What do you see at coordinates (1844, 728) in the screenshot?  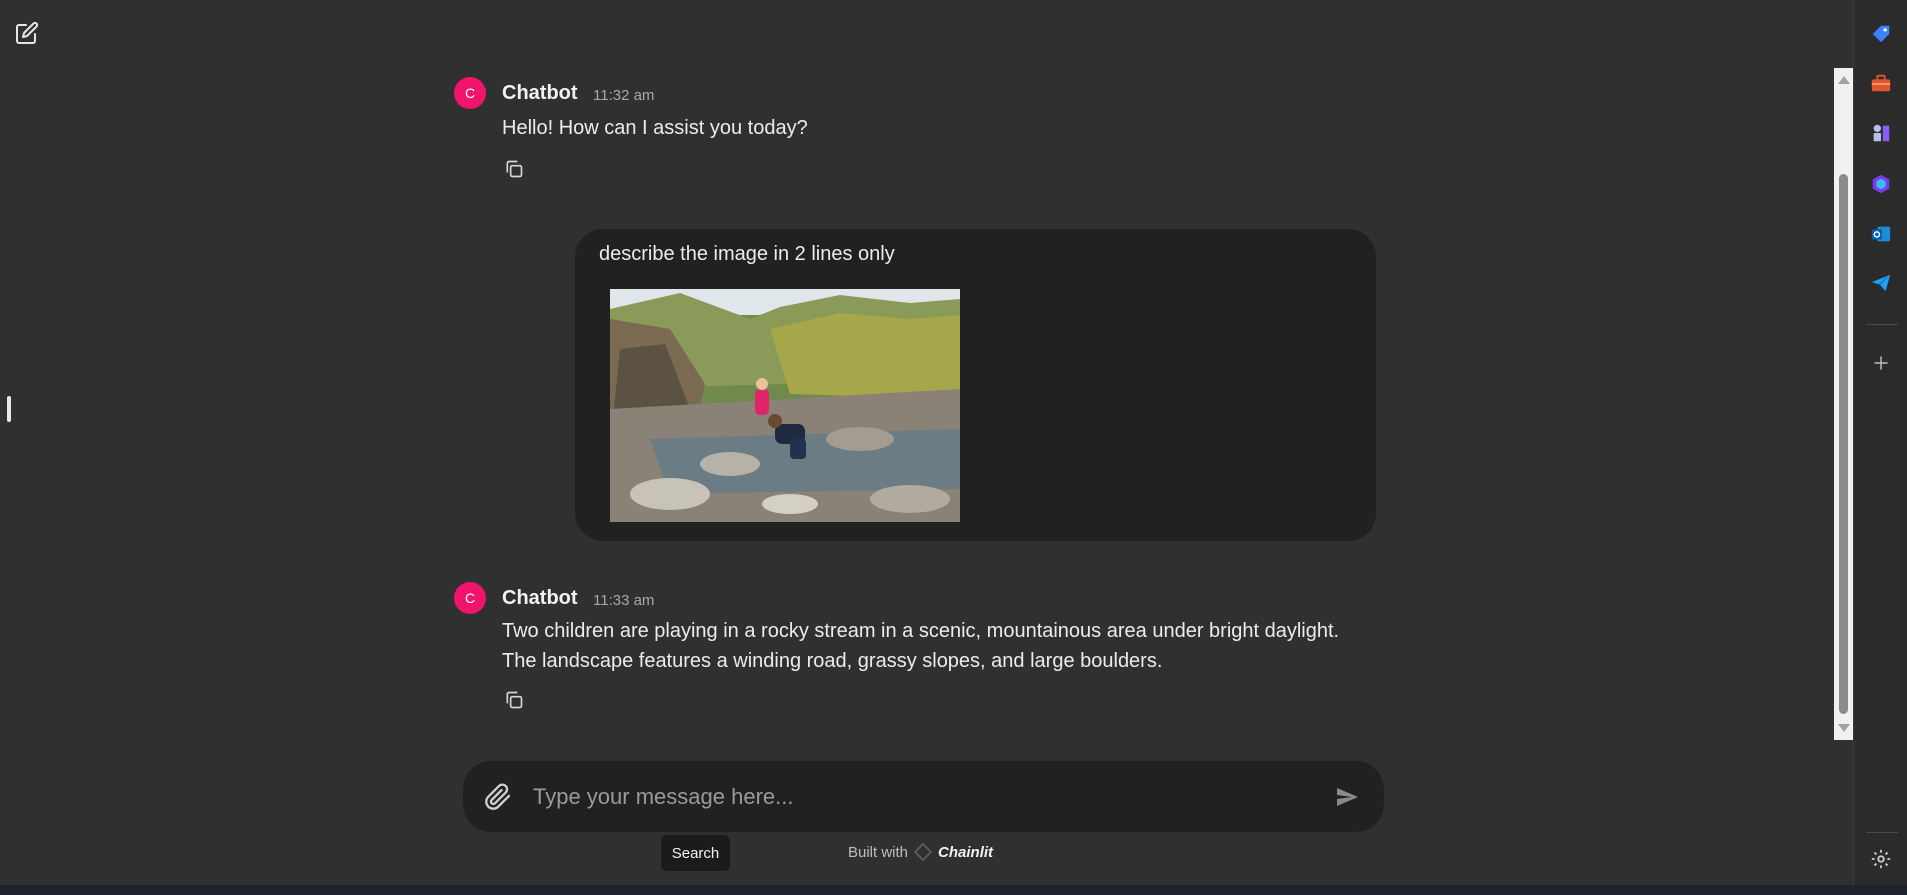 I see `scroll-down-arrow` at bounding box center [1844, 728].